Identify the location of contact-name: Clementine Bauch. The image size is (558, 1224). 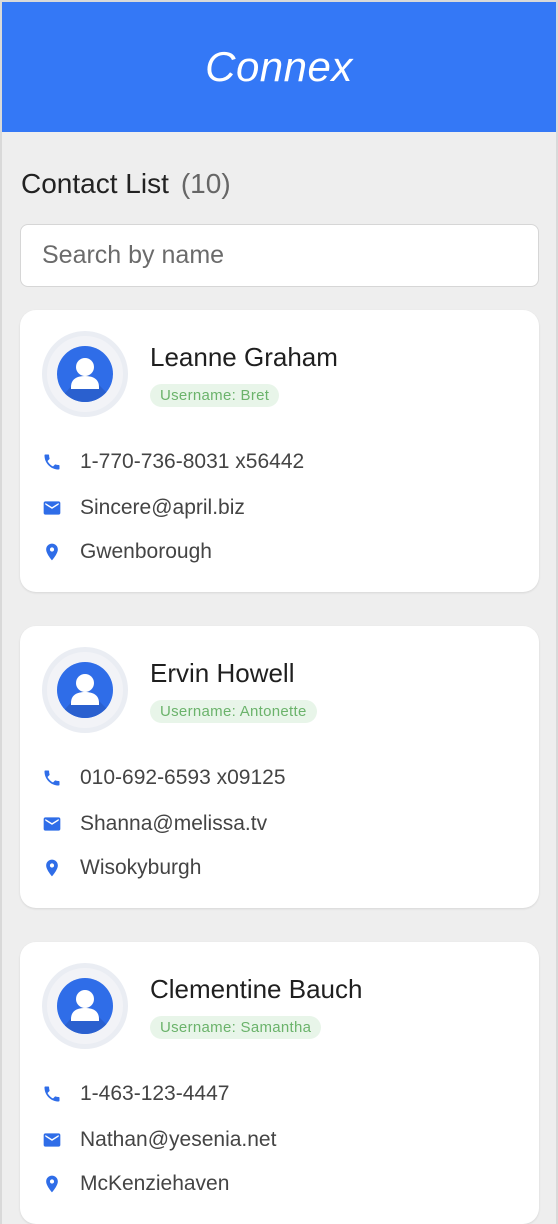
(256, 989).